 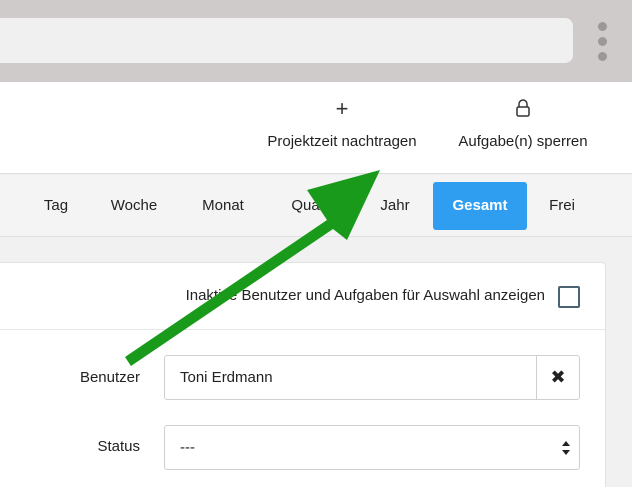 I want to click on lock-tasks-label: Aufgabe(n) sperren, so click(x=523, y=141).